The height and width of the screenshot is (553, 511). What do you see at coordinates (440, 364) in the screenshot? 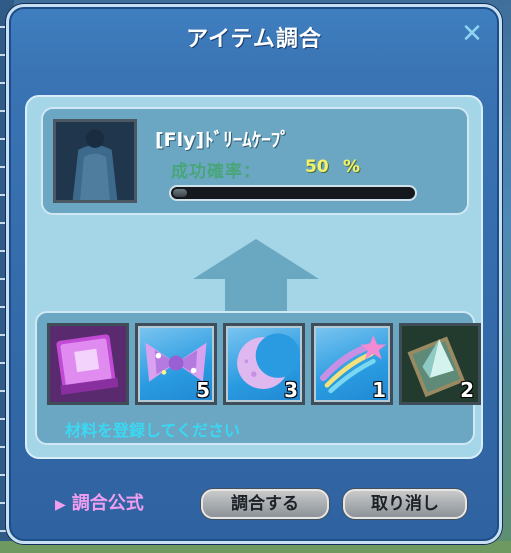
I see `material-slot-5: 2` at bounding box center [440, 364].